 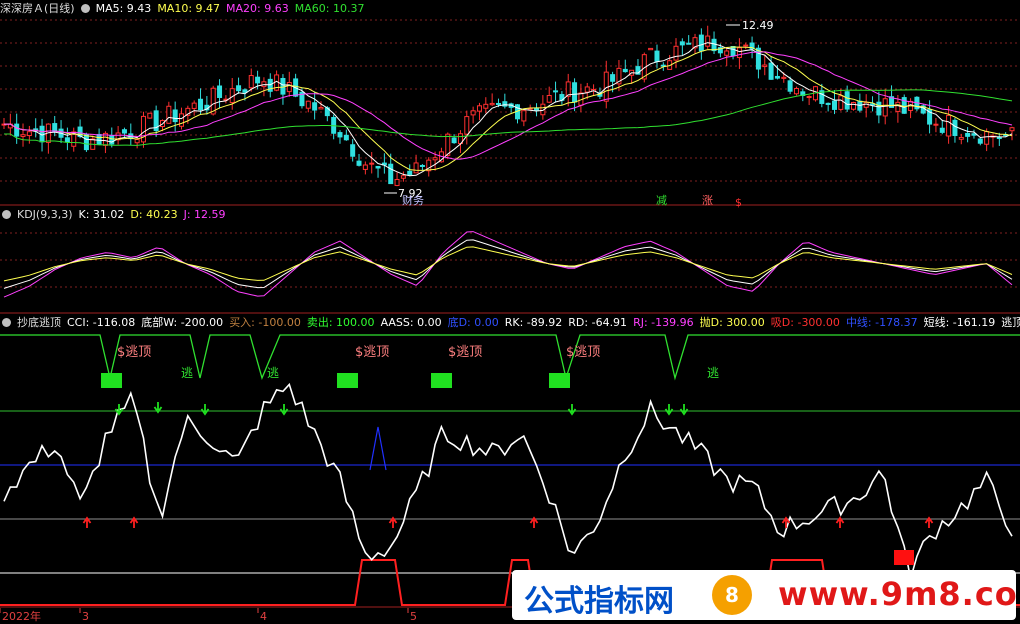 What do you see at coordinates (599, 601) in the screenshot?
I see `watermark-text: 公式指标网` at bounding box center [599, 601].